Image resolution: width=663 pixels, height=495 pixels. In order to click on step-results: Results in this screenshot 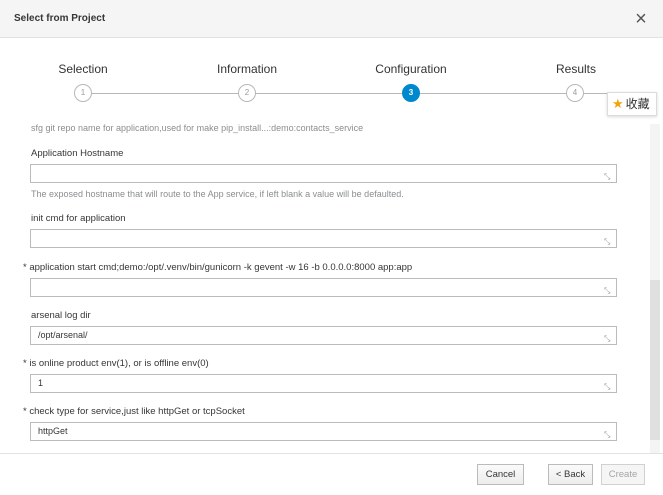, I will do `click(576, 70)`.